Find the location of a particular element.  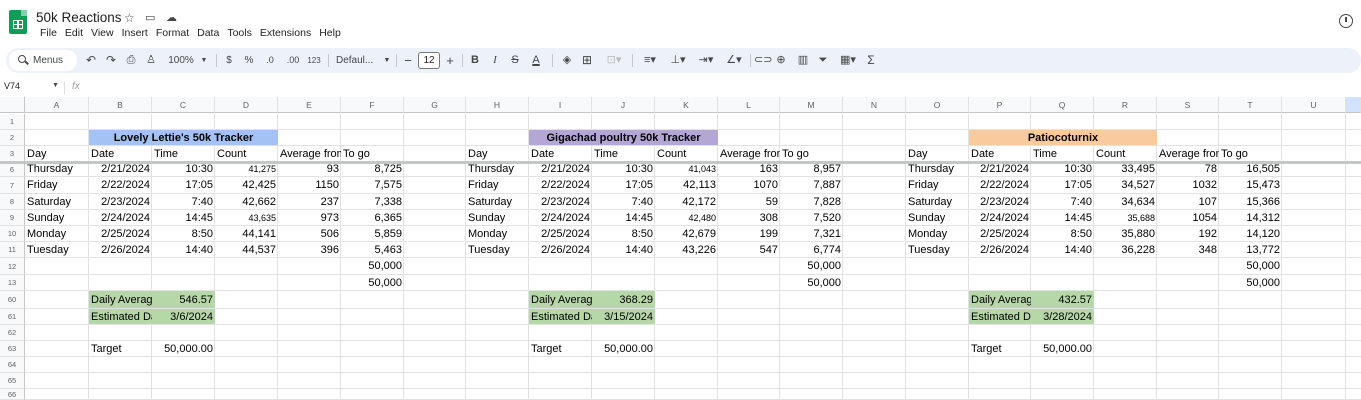

data-cell: Saturday is located at coordinates (497, 201).